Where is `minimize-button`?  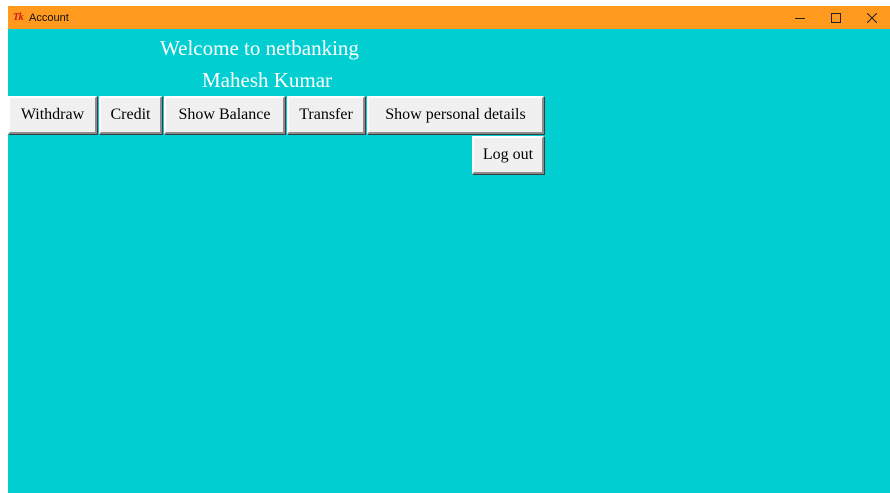
minimize-button is located at coordinates (800, 17).